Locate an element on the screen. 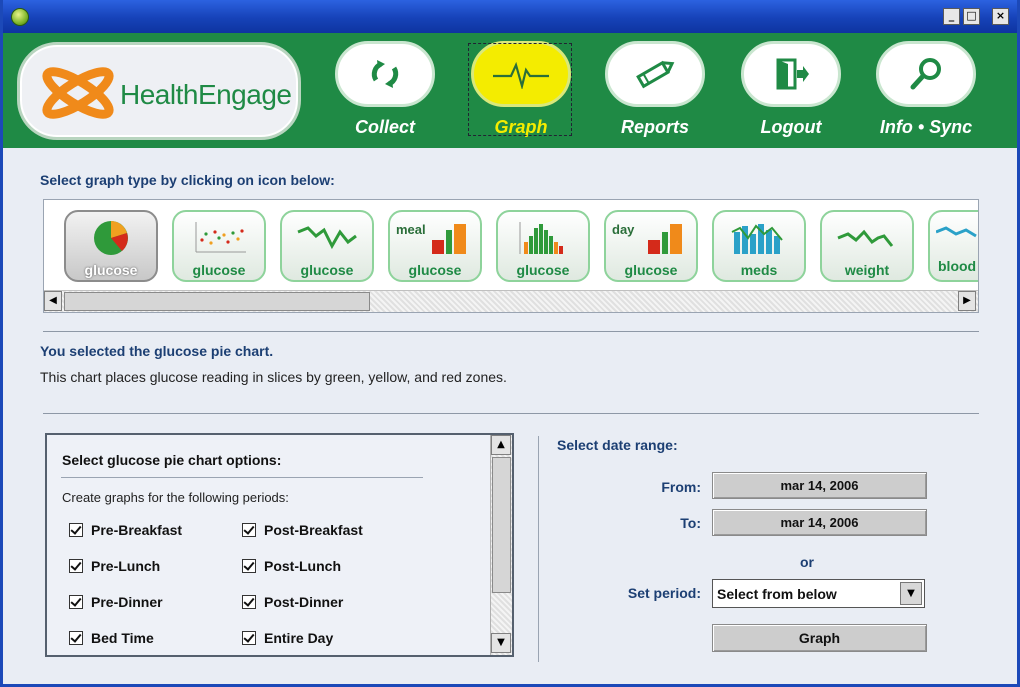 This screenshot has width=1020, height=687. nav-label: Logout is located at coordinates (791, 127).